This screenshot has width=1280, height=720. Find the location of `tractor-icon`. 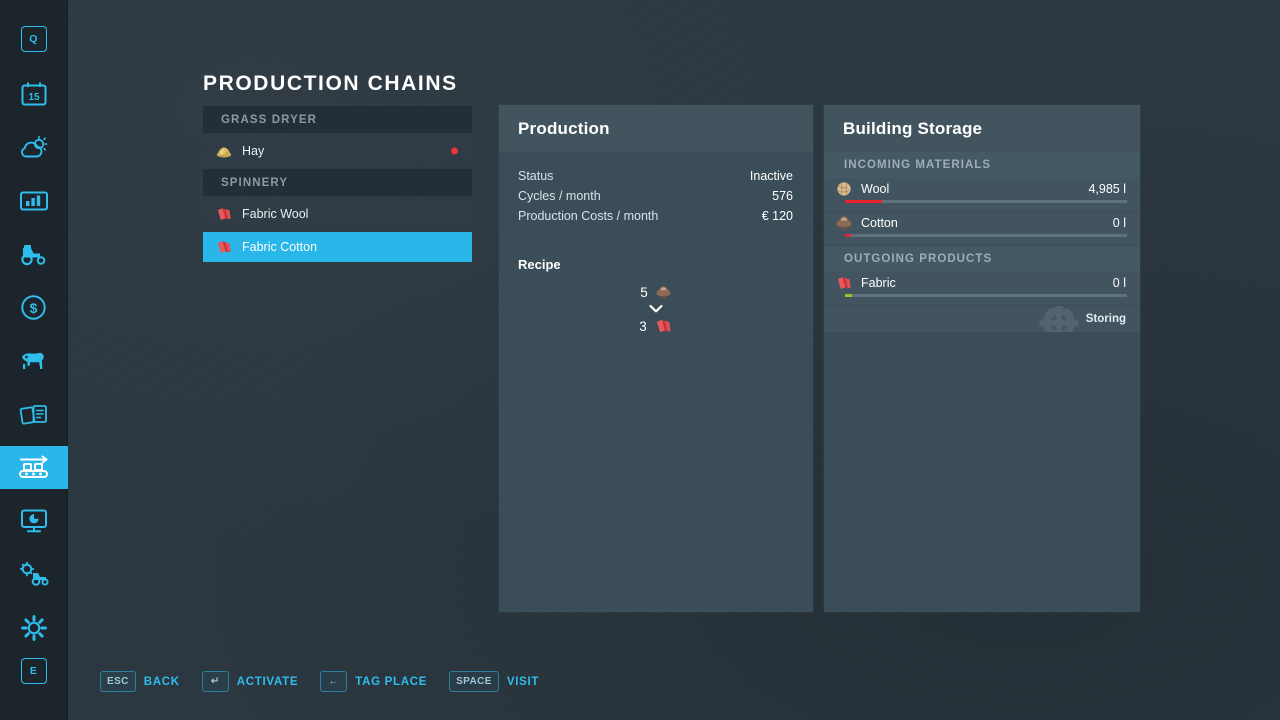

tractor-icon is located at coordinates (32, 255).